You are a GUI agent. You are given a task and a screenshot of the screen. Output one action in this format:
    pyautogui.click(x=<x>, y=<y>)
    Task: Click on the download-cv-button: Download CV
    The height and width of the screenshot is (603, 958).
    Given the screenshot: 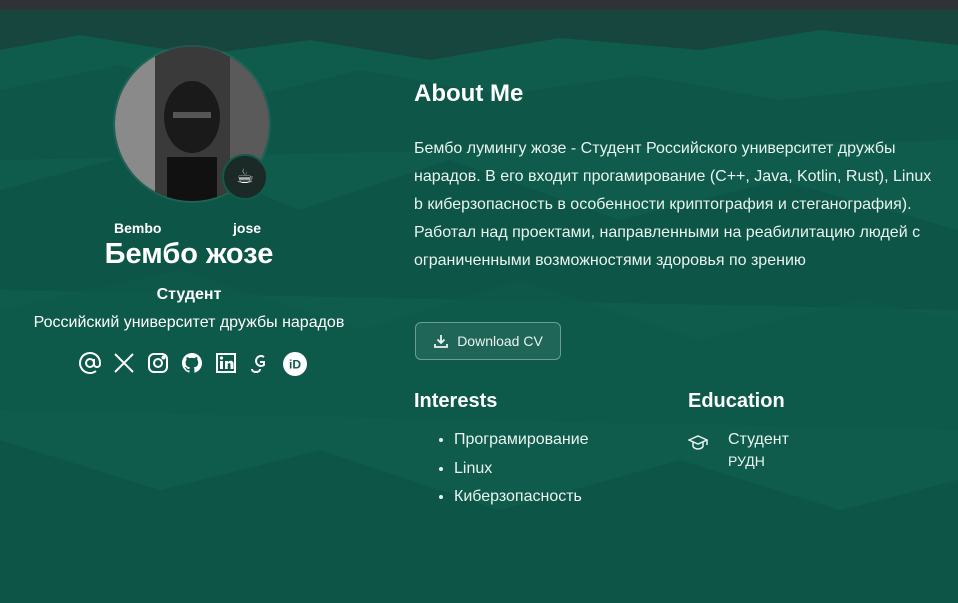 What is the action you would take?
    pyautogui.click(x=488, y=341)
    